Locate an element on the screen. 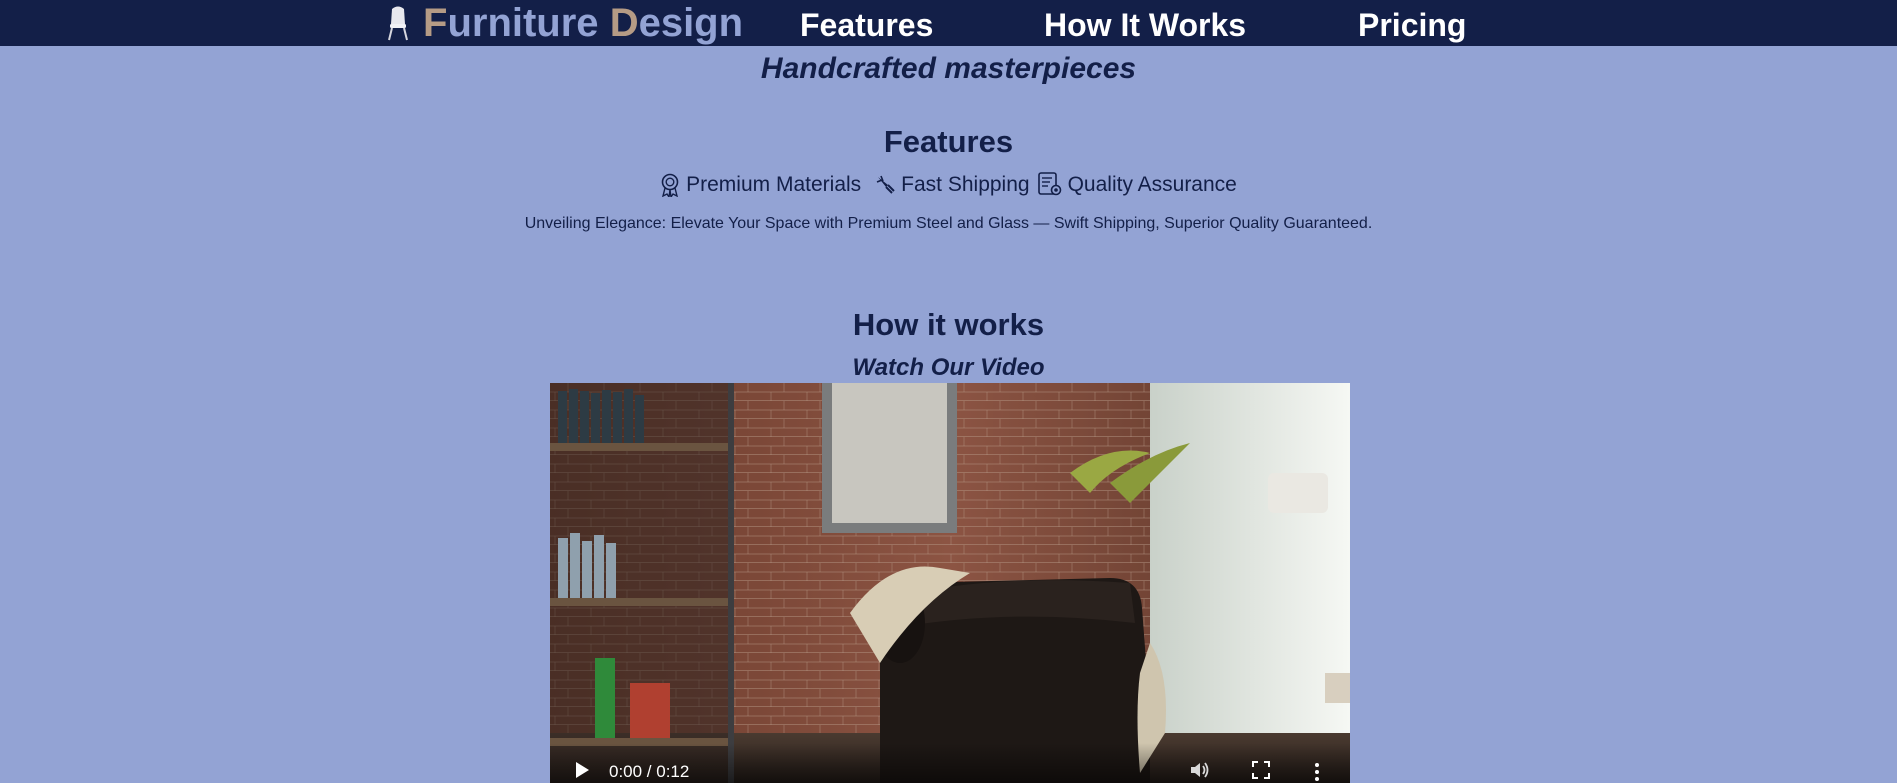  more-options-button is located at coordinates (1317, 772).